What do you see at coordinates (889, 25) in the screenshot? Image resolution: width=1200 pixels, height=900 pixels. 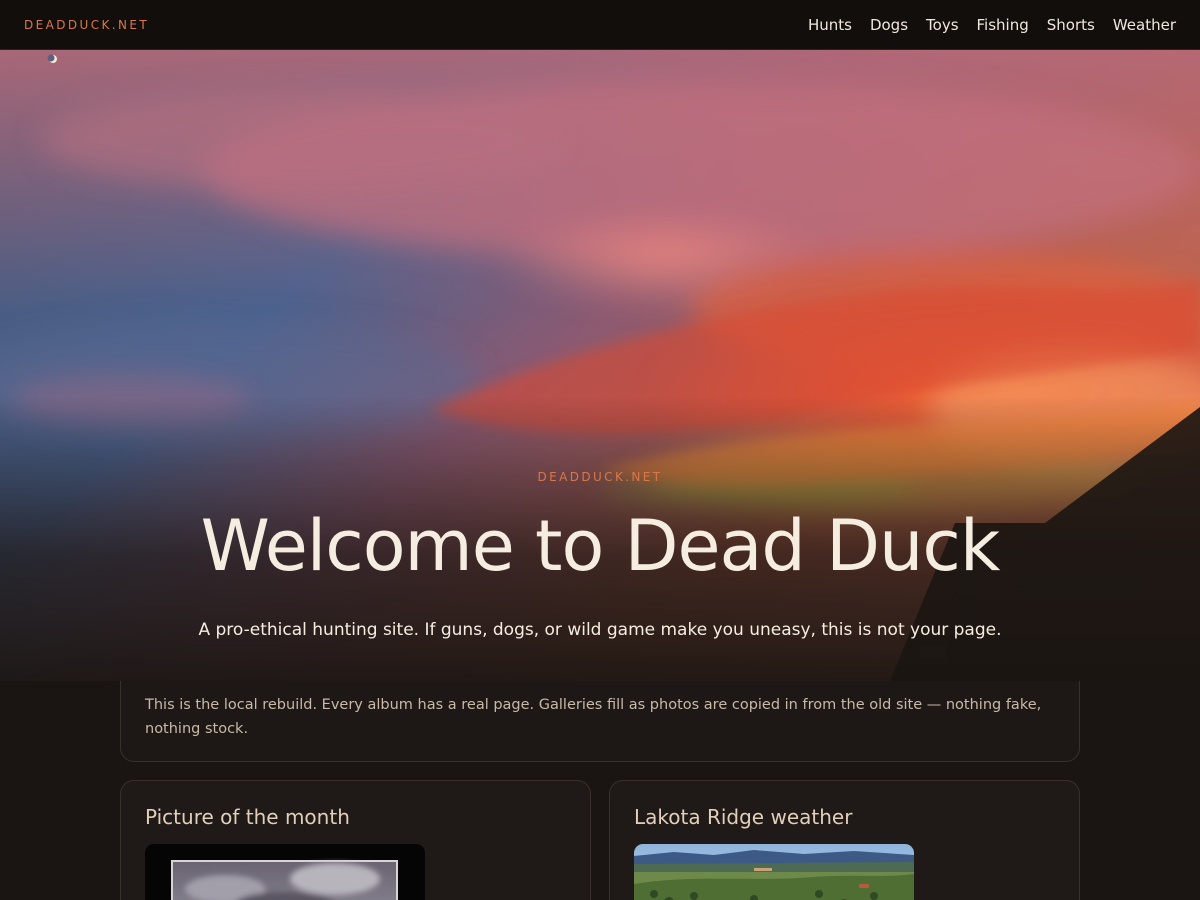 I see `nav-link-dogs: Dogs` at bounding box center [889, 25].